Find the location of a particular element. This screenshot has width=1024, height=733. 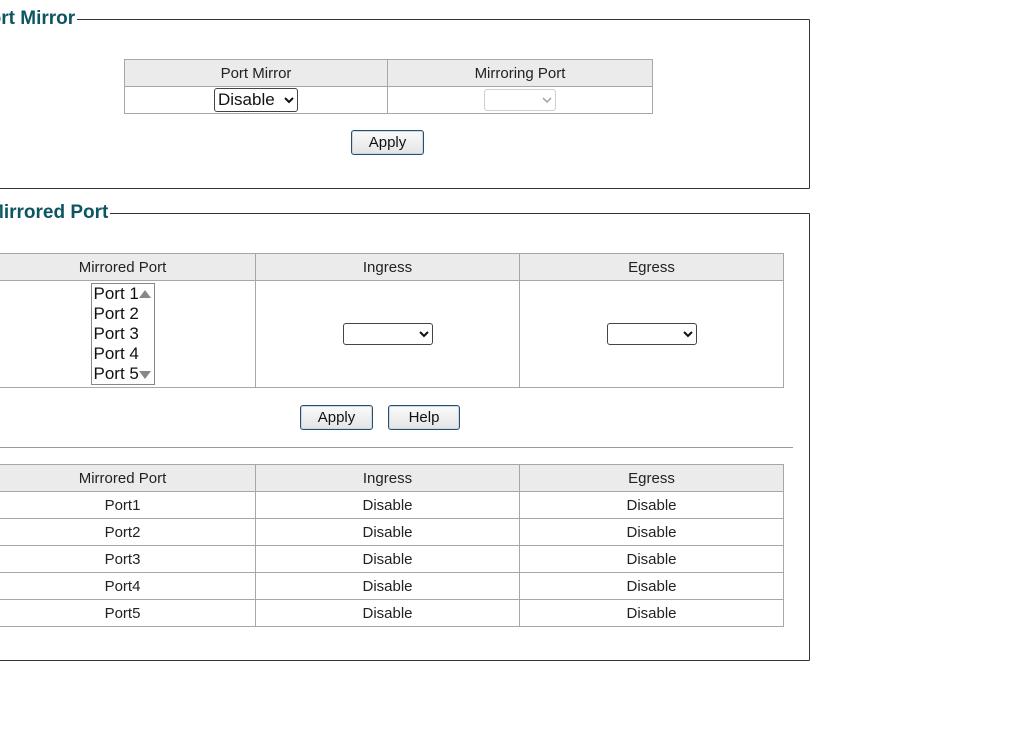

table-row: Port1 Disable Disable is located at coordinates (392, 505).